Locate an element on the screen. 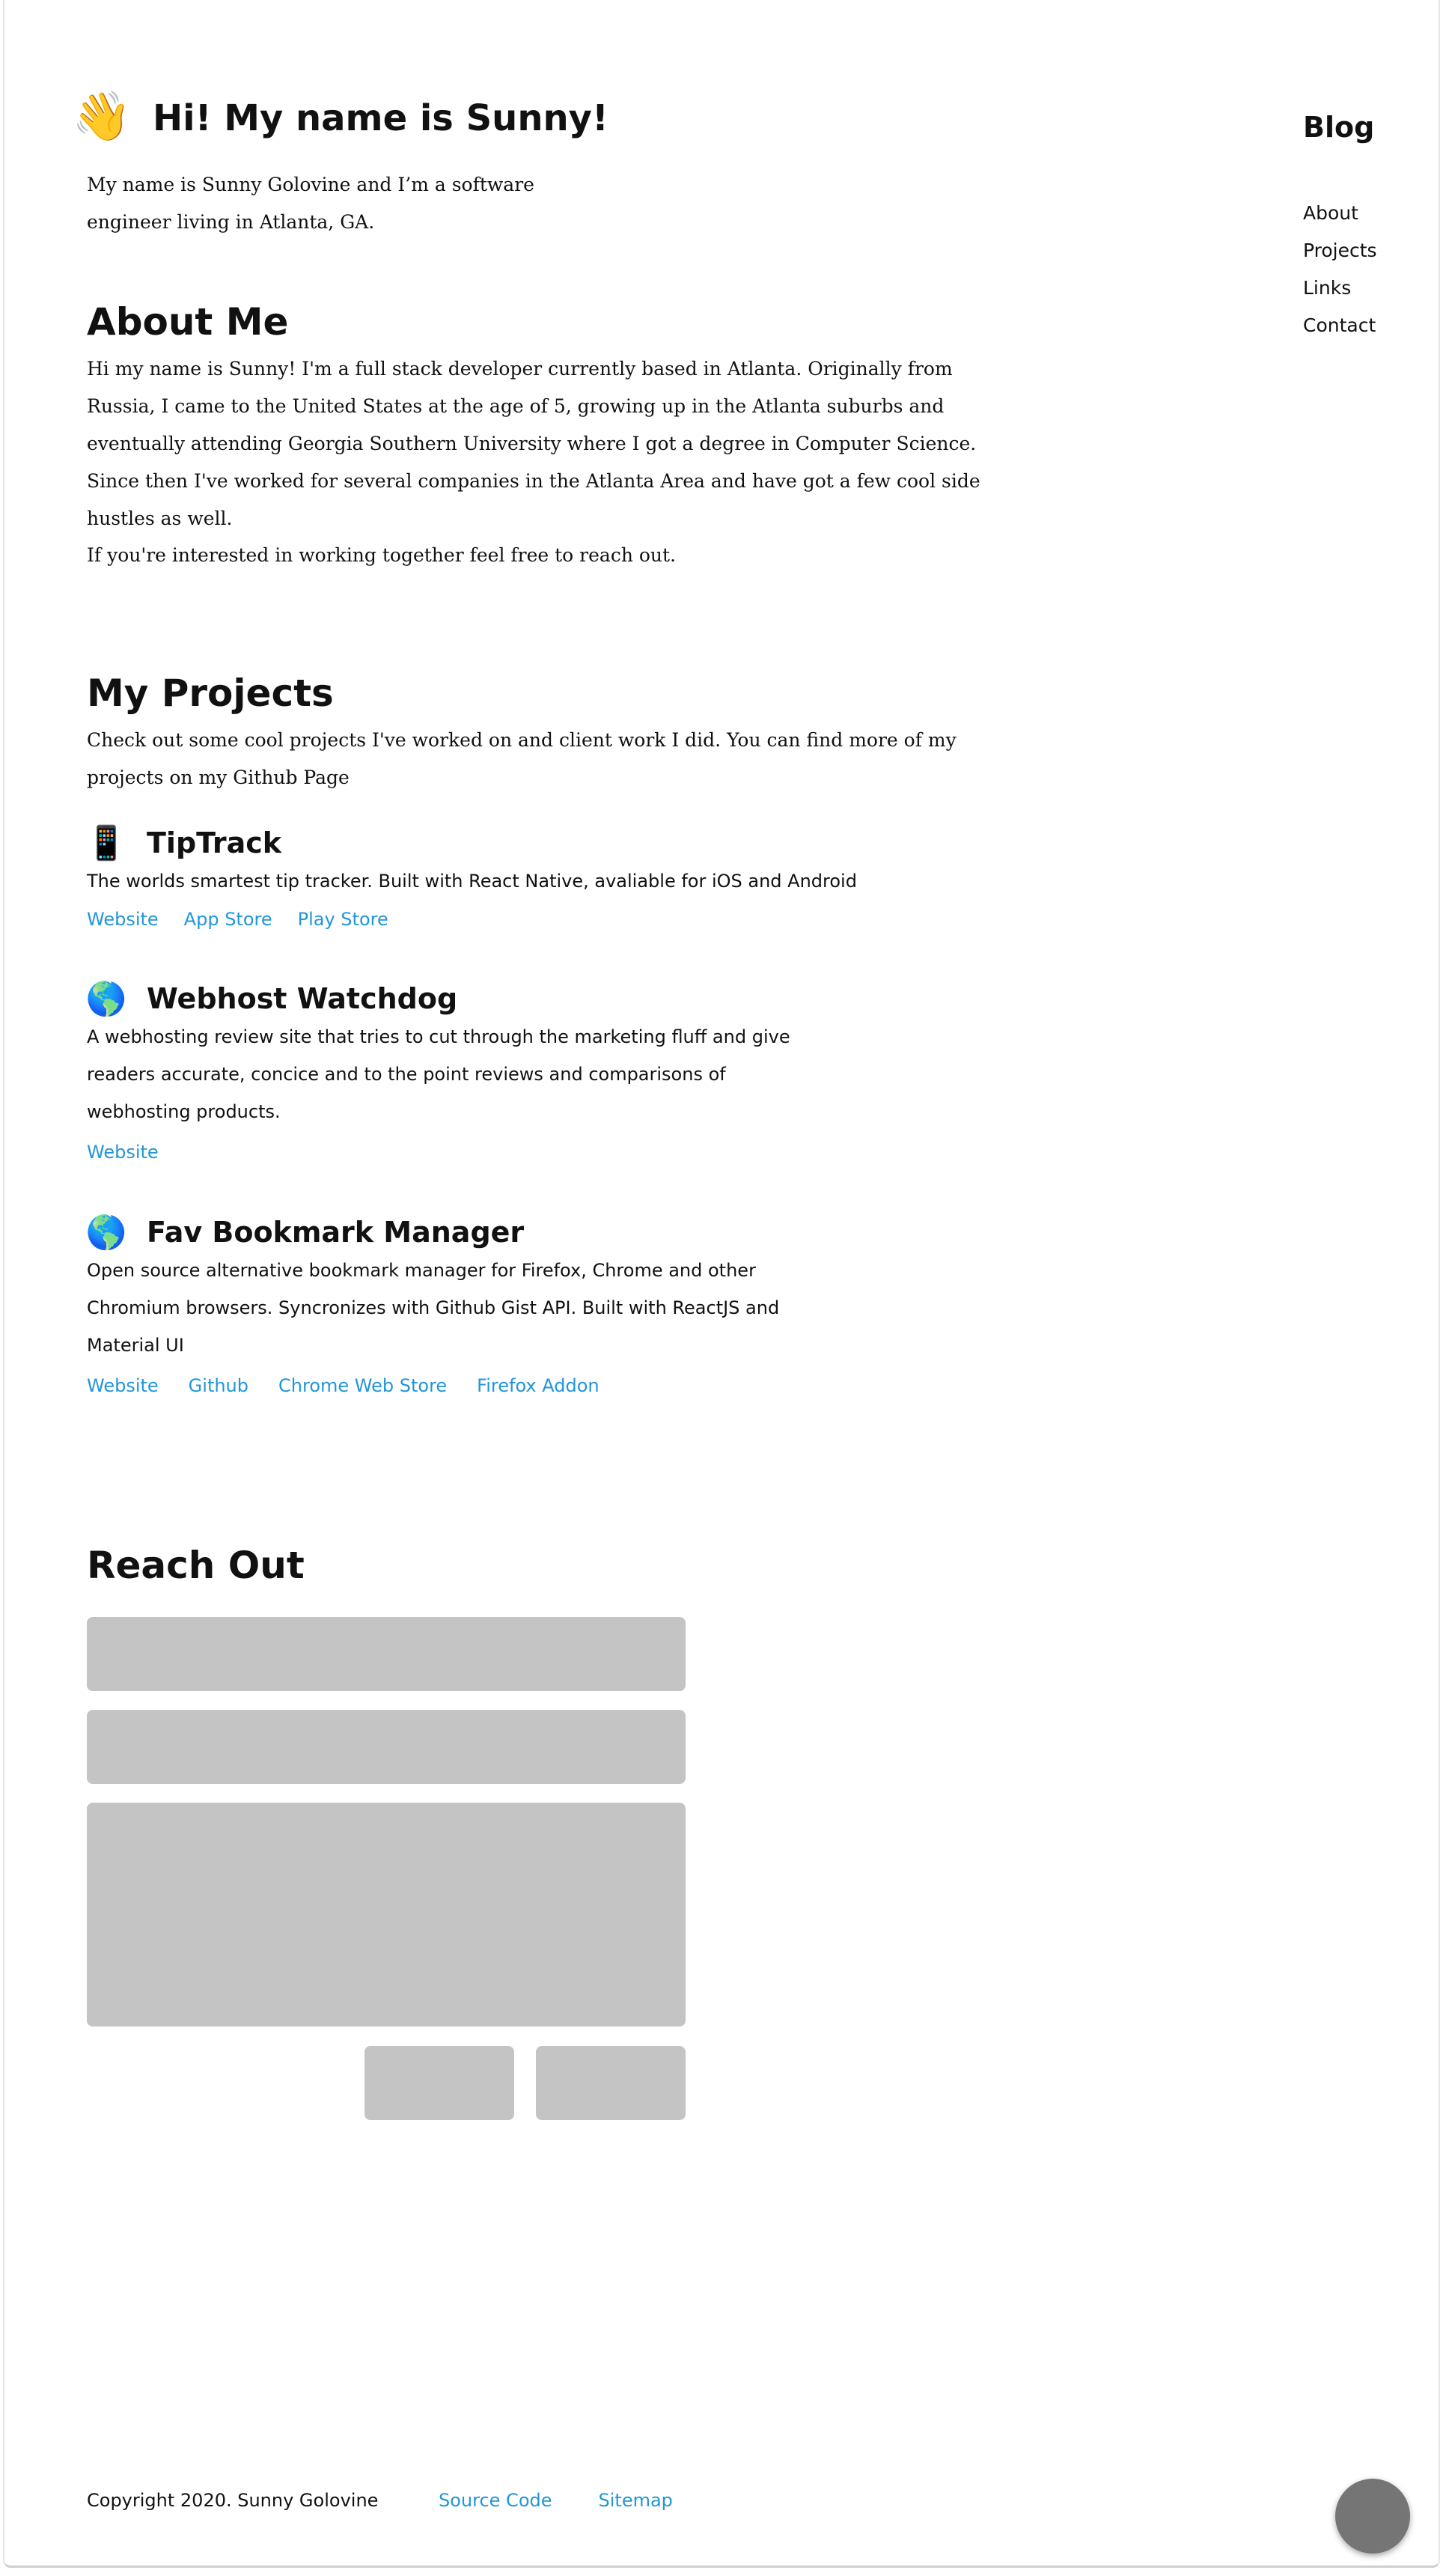  project-links: Website is located at coordinates (135, 1152).